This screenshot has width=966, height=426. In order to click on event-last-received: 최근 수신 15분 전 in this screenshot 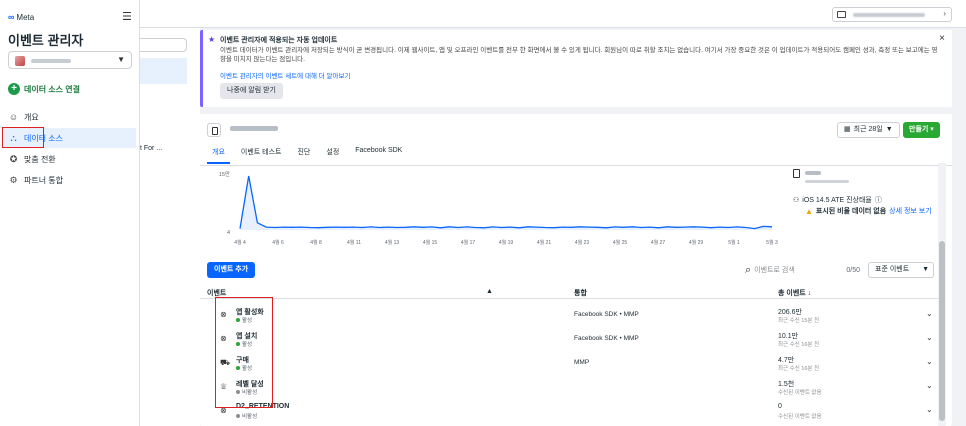, I will do `click(799, 321)`.